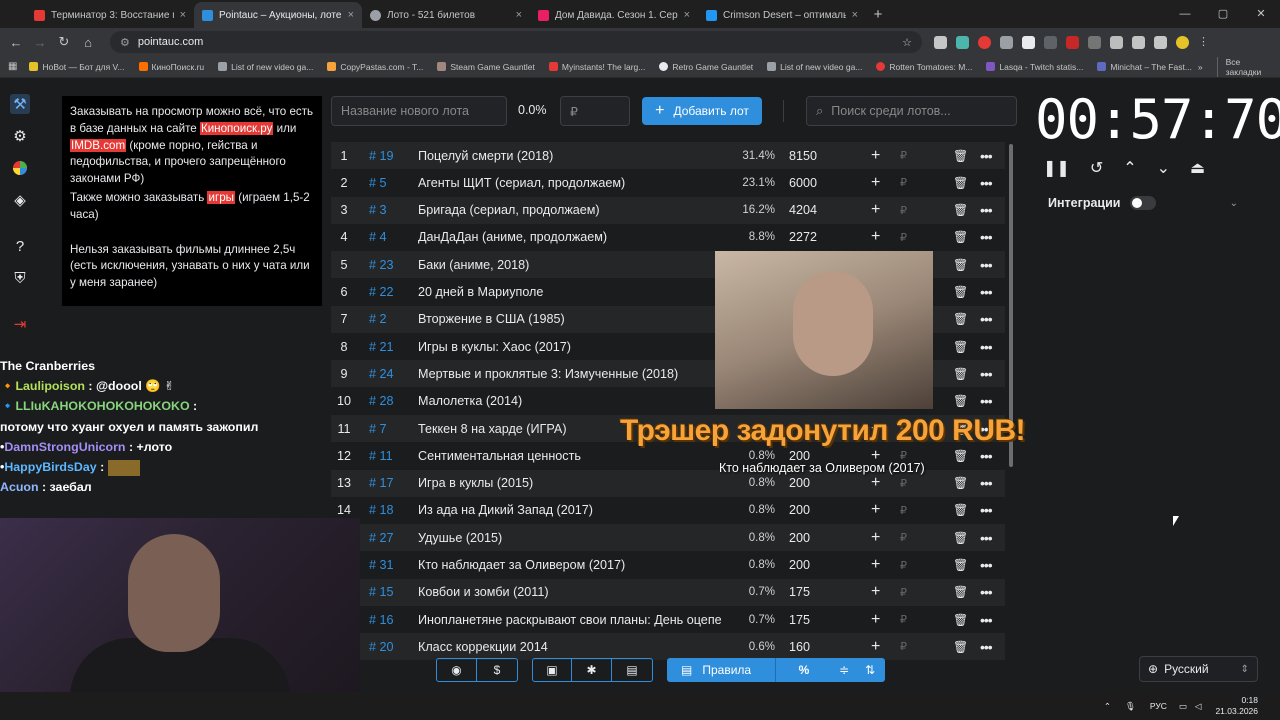  Describe the element at coordinates (381, 347) in the screenshot. I see `lot-id-link: # 21` at that location.